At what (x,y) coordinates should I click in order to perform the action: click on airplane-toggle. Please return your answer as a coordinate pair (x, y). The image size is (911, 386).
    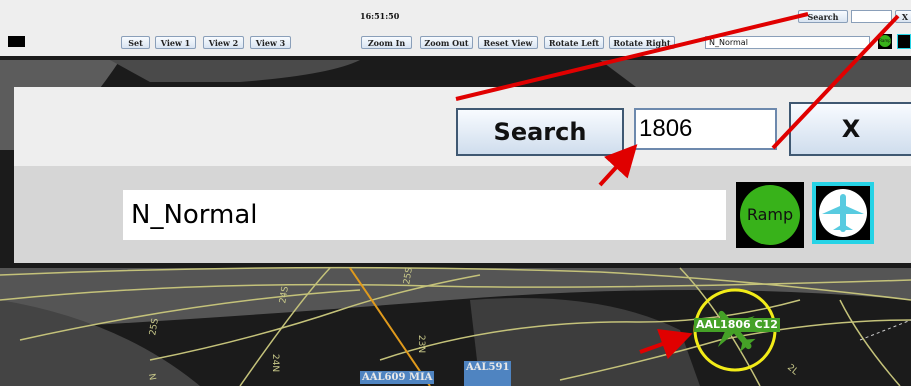
    Looking at the image, I should click on (904, 41).